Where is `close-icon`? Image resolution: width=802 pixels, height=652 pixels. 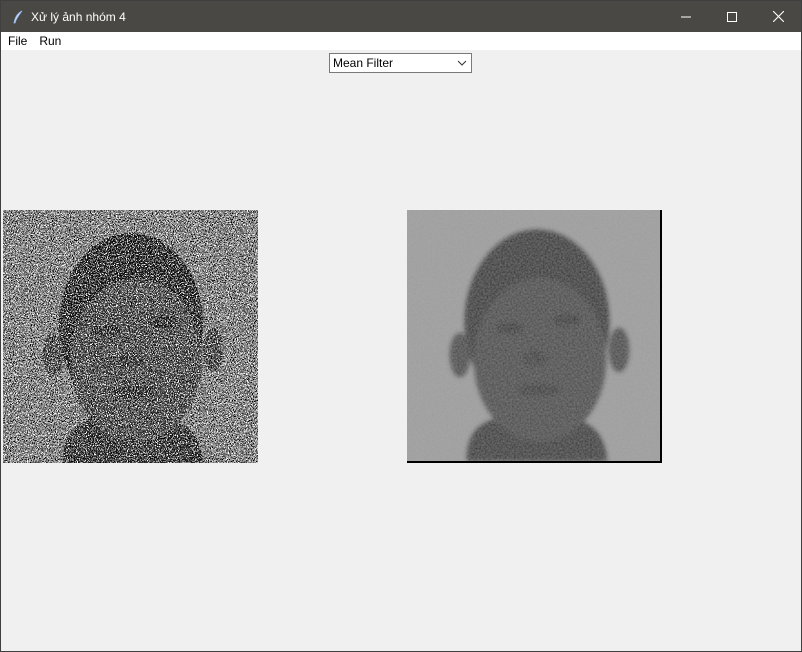
close-icon is located at coordinates (778, 16).